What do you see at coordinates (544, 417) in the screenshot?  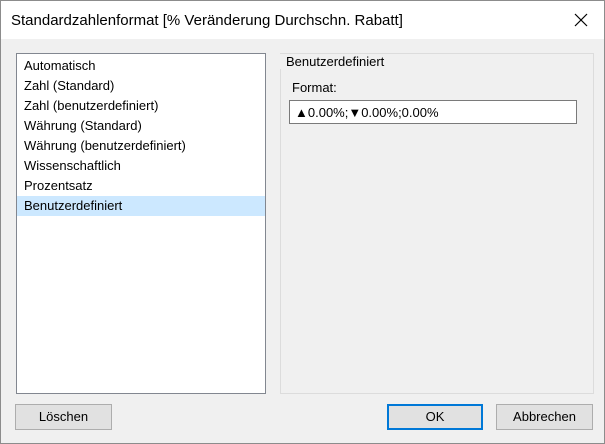 I see `cancel-button: Abbrechen` at bounding box center [544, 417].